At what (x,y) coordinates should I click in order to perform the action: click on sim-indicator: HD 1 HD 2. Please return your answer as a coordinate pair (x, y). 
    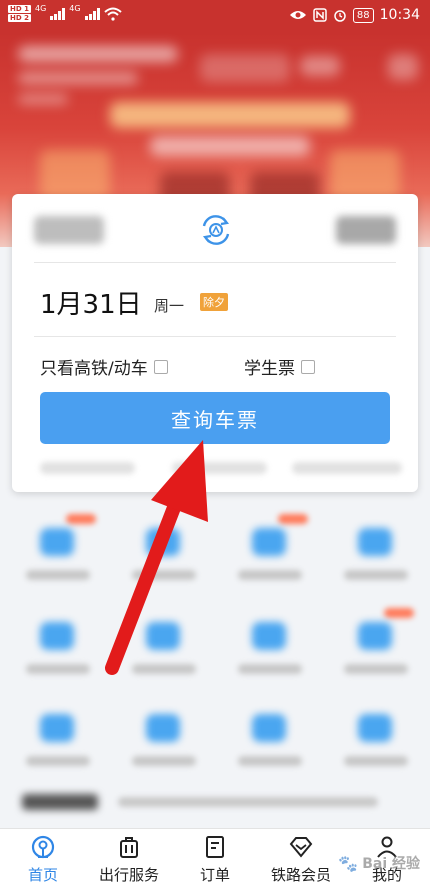
    Looking at the image, I should click on (19, 14).